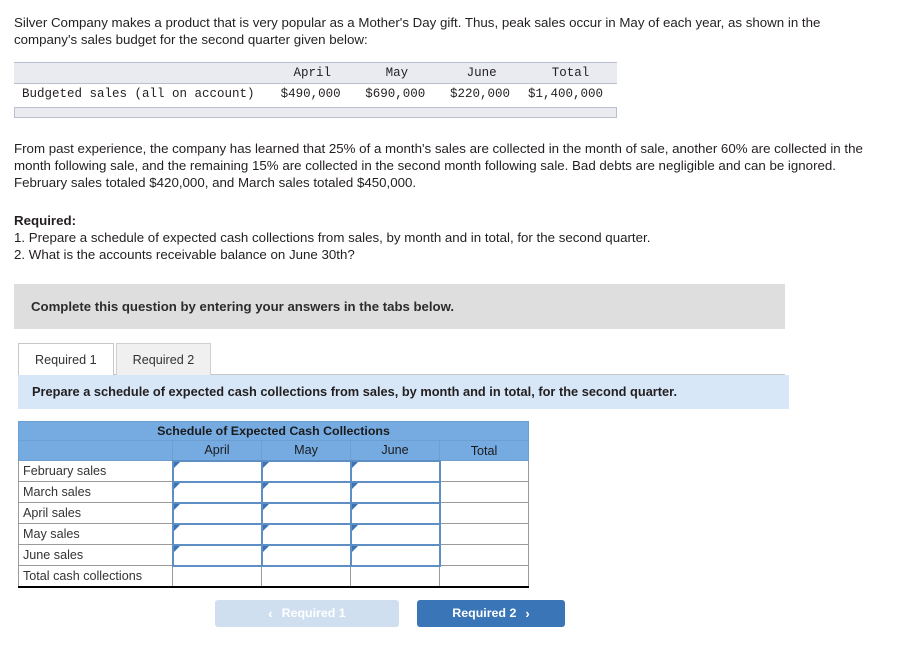 This screenshot has width=903, height=646. Describe the element at coordinates (306, 492) in the screenshot. I see `input-march-may` at that location.